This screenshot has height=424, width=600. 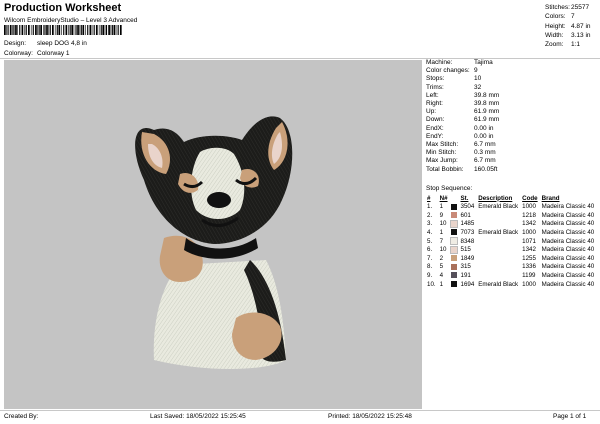 What do you see at coordinates (432, 95) in the screenshot?
I see `info-label: Left:` at bounding box center [432, 95].